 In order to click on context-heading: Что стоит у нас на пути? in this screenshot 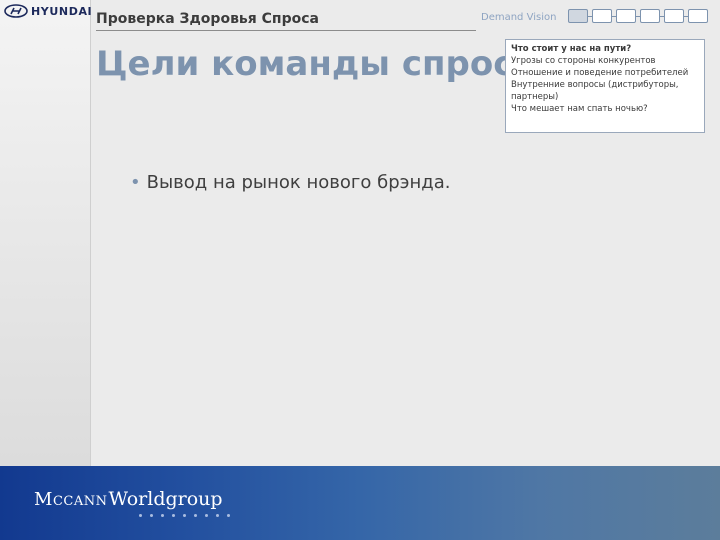, I will do `click(571, 49)`.